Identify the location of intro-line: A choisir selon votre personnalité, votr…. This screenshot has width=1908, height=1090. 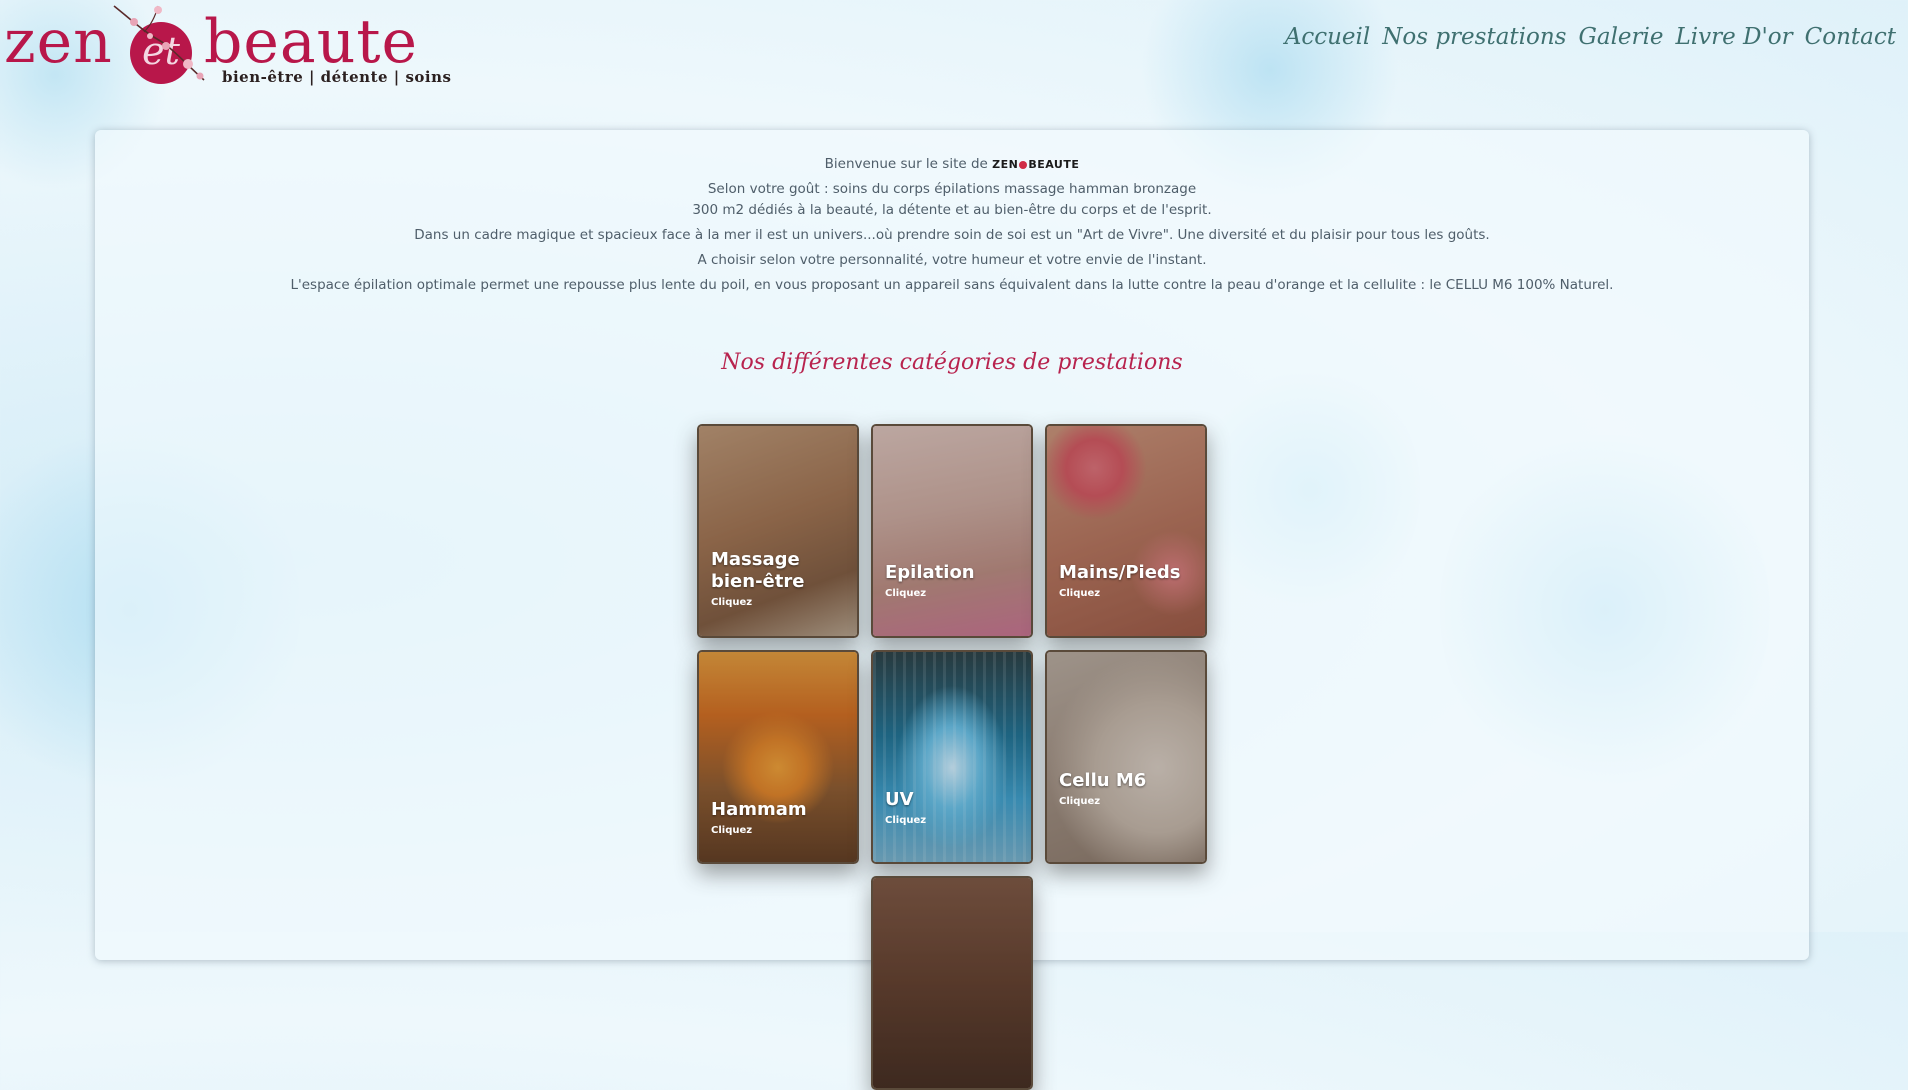
(952, 260).